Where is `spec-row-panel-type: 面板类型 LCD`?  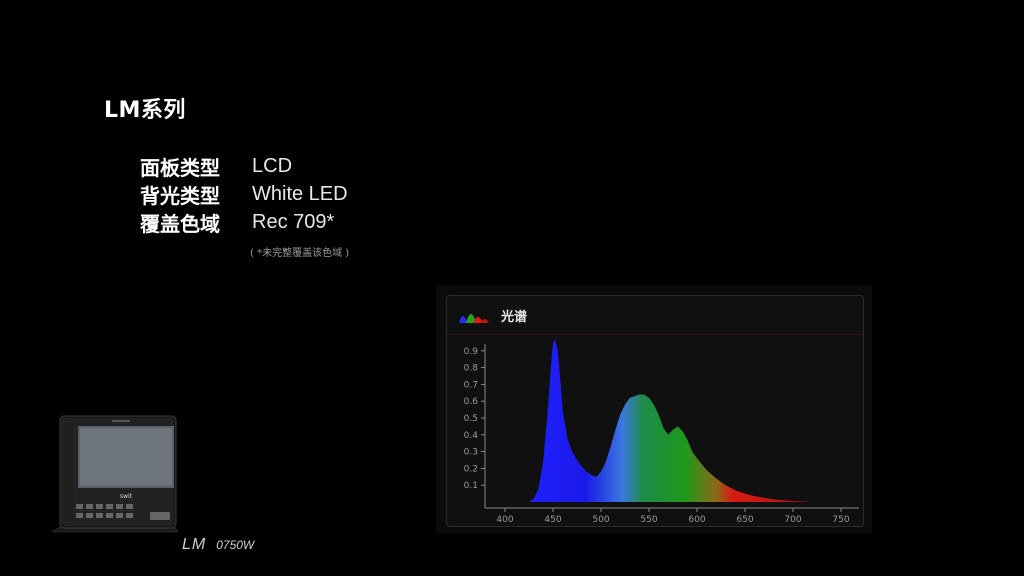
spec-row-panel-type: 面板类型 LCD is located at coordinates (244, 166).